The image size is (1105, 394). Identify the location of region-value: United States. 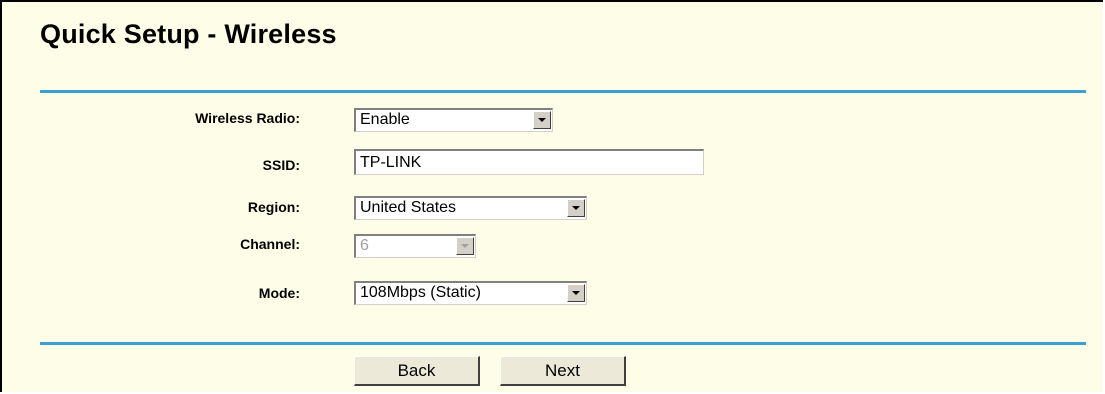
(408, 207).